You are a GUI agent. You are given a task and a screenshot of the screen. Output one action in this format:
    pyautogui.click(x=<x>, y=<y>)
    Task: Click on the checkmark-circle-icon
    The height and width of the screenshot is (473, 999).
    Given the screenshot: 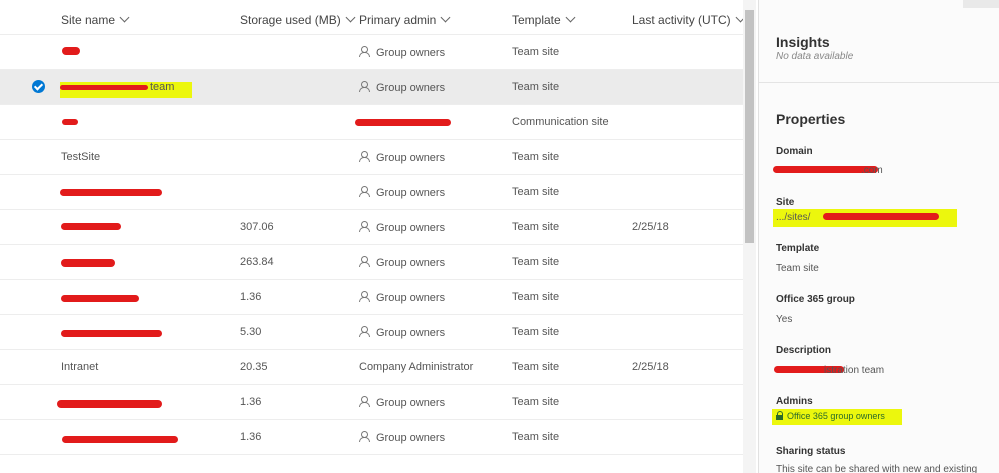 What is the action you would take?
    pyautogui.click(x=38, y=86)
    